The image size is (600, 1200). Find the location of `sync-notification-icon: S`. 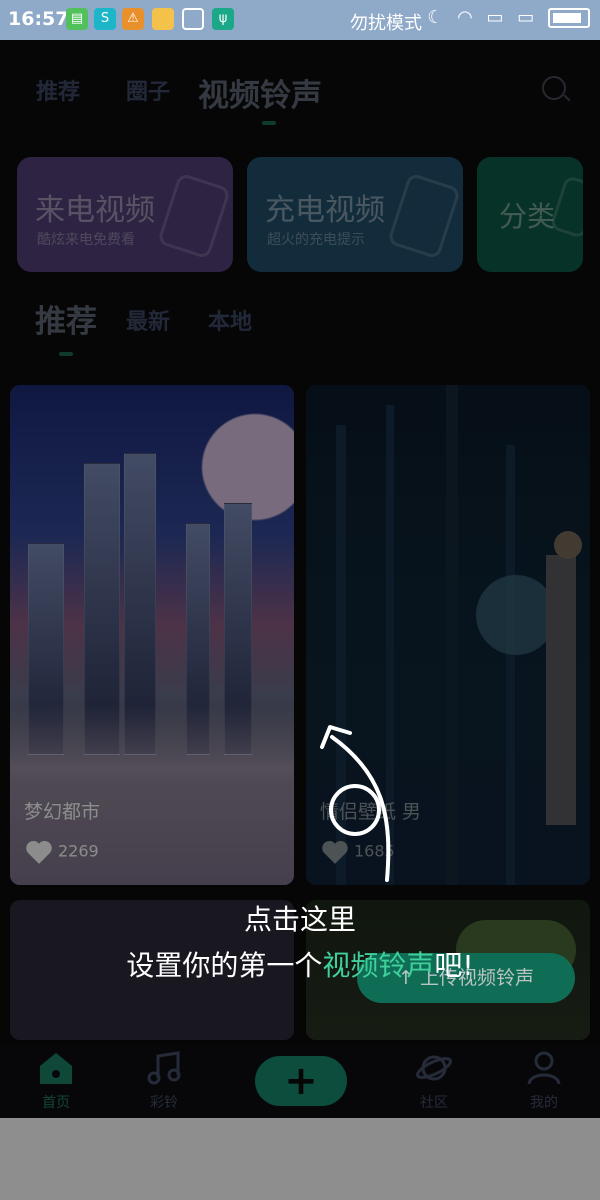

sync-notification-icon: S is located at coordinates (105, 19).